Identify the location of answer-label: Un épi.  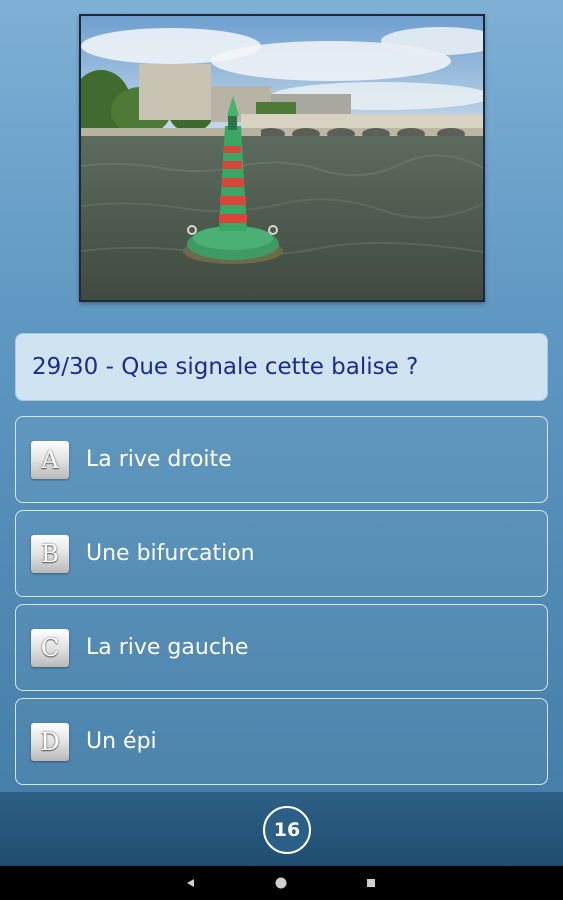
(121, 741).